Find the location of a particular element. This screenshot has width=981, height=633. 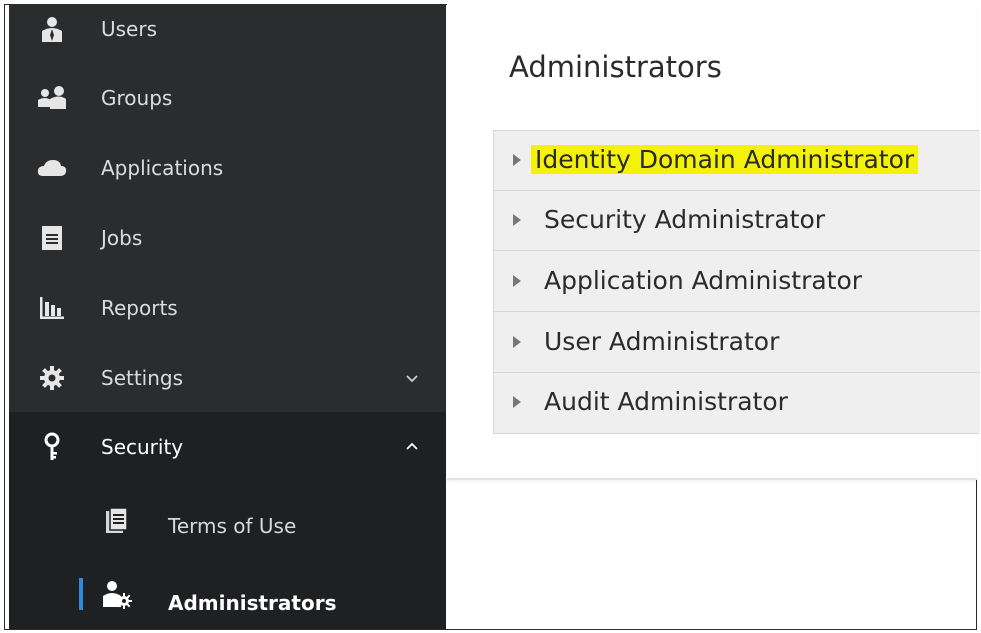

sidebar-item-groups: Groups is located at coordinates (227, 98).